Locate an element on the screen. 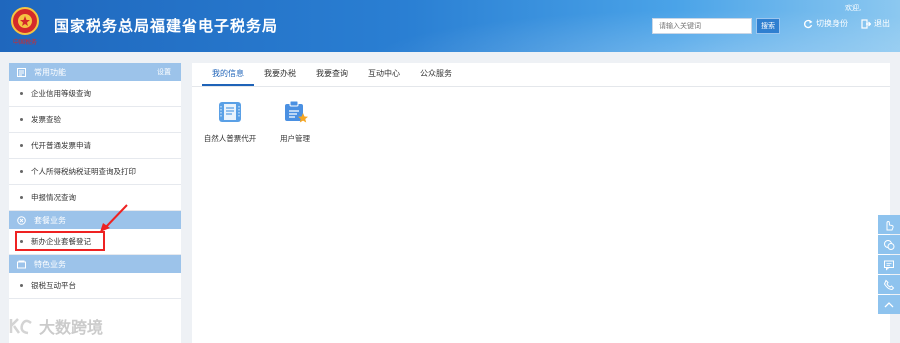 The height and width of the screenshot is (343, 900). sidebar-item-label: 代开普通发票申请 is located at coordinates (61, 145).